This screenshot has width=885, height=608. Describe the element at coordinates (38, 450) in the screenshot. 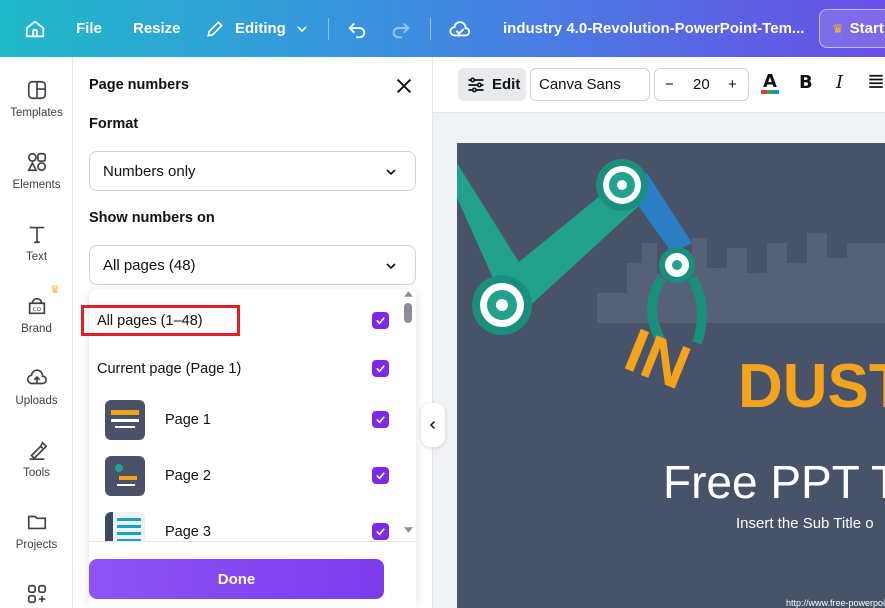

I see `tools-icon` at that location.